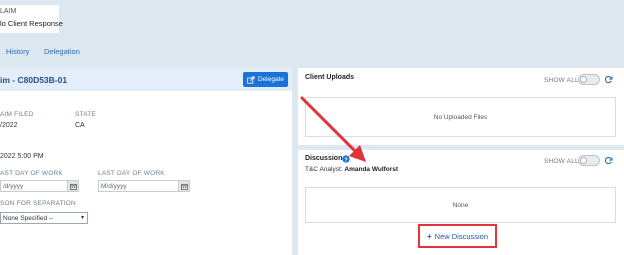 The height and width of the screenshot is (255, 624). What do you see at coordinates (38, 203) in the screenshot?
I see `reason-for-separation-label: SON FOR SEPARATION` at bounding box center [38, 203].